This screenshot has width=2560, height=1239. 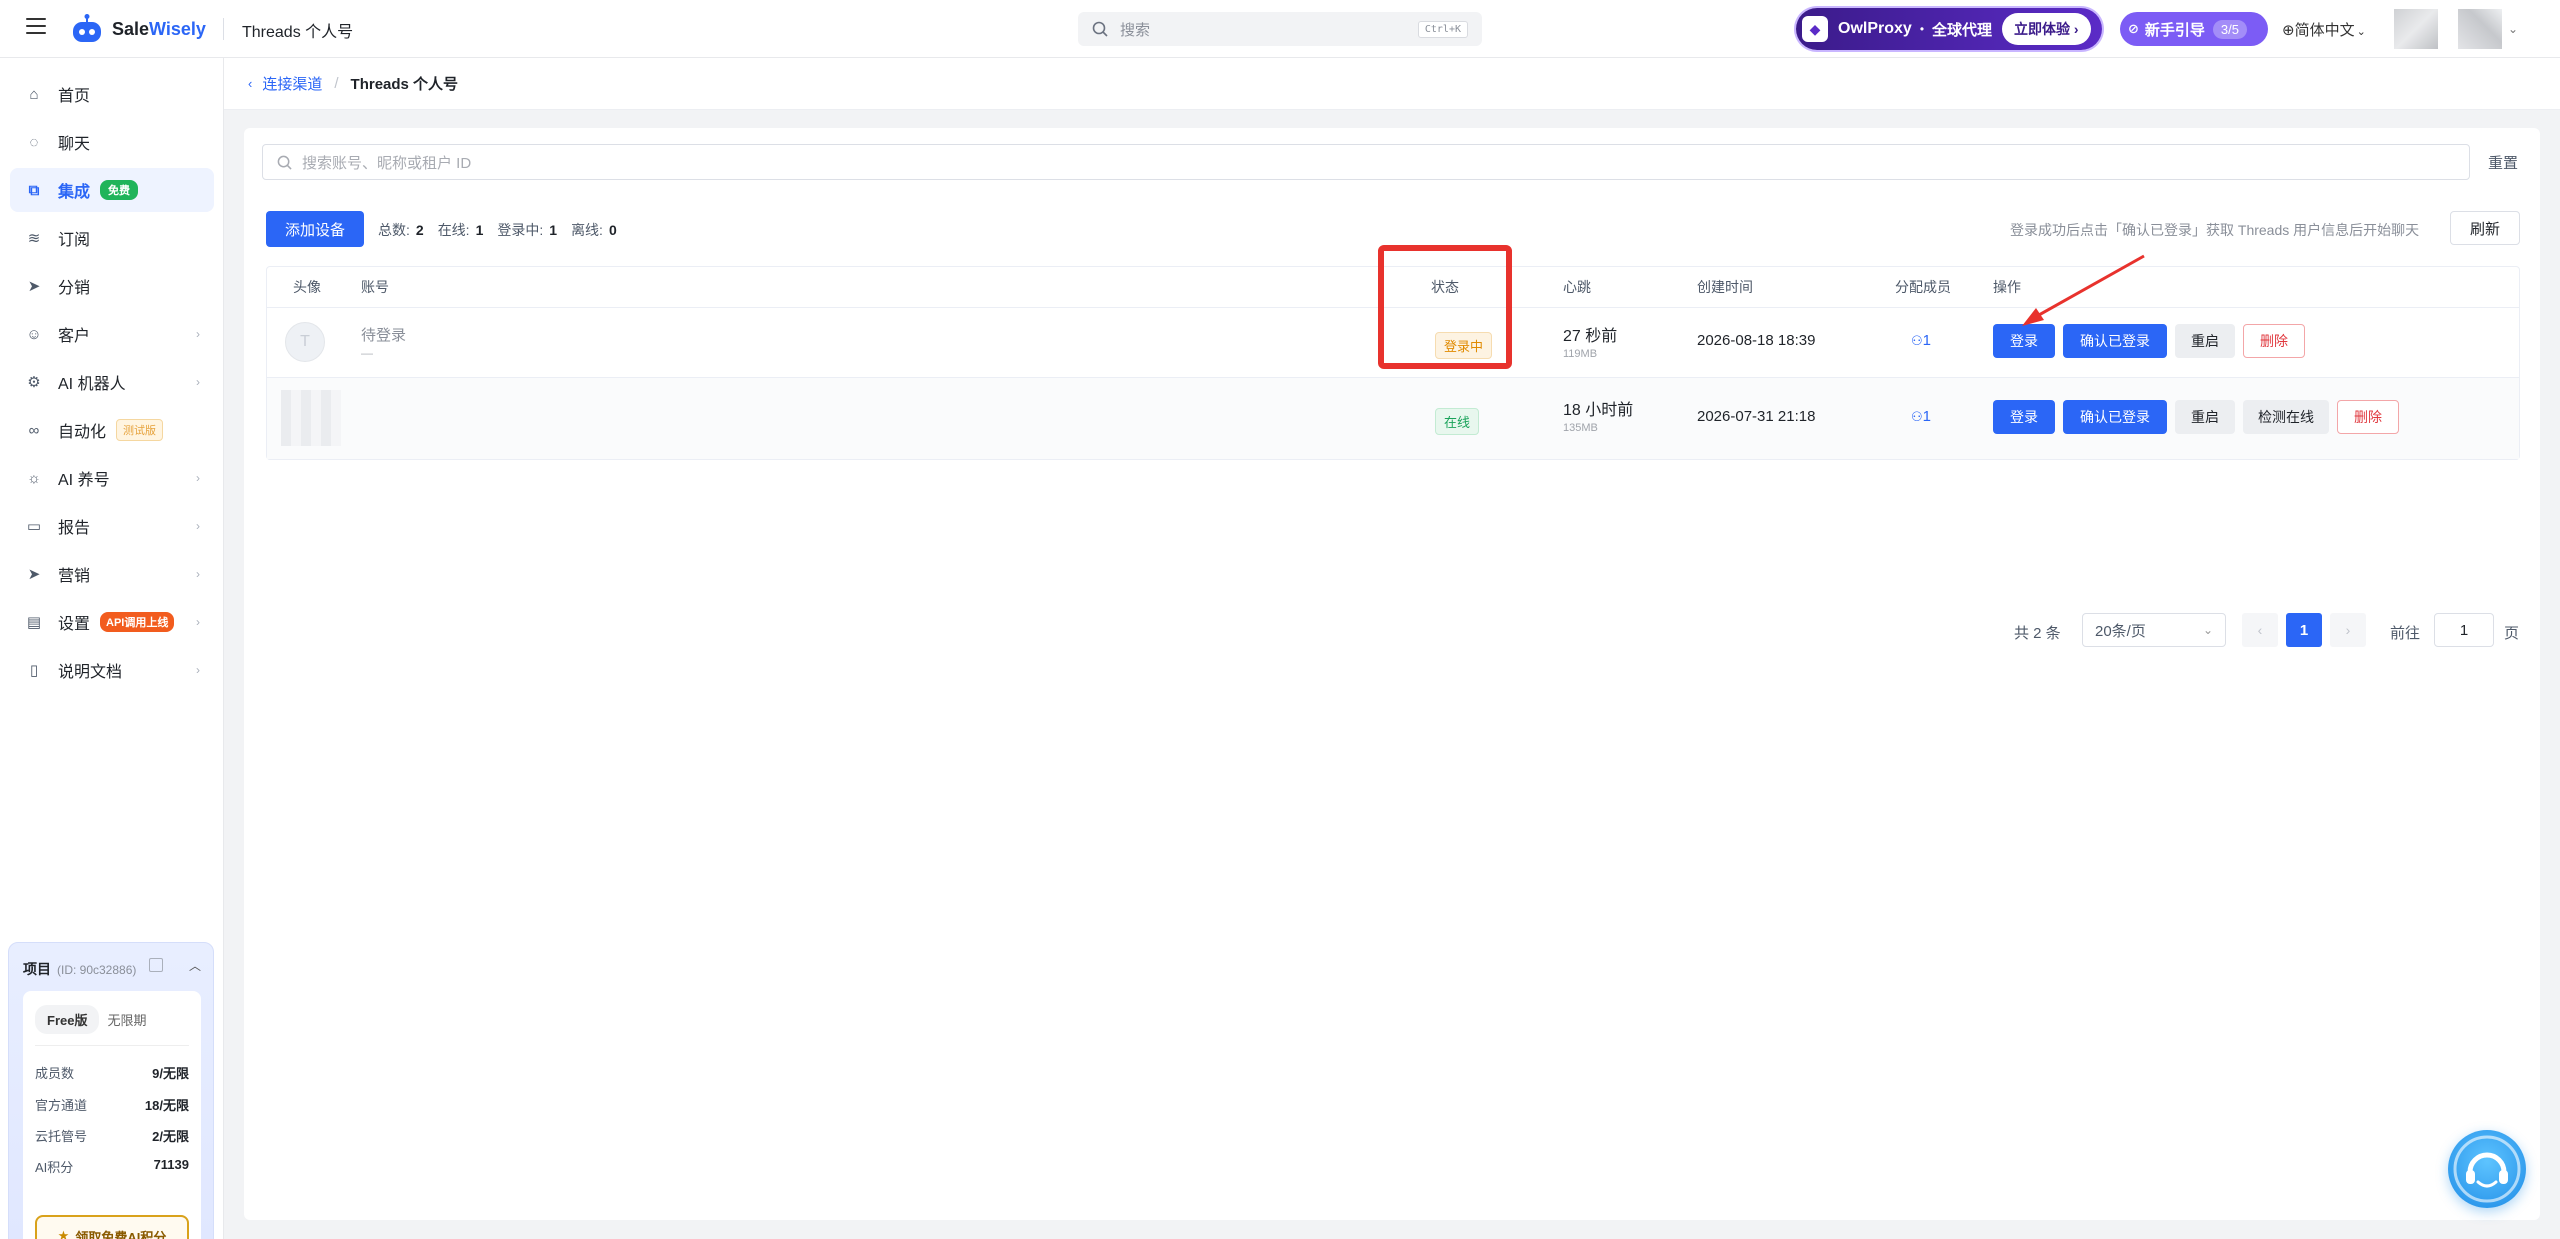 What do you see at coordinates (112, 382) in the screenshot?
I see `sidebar-item-ai-bot: ⚙ AI 机器人 ›` at bounding box center [112, 382].